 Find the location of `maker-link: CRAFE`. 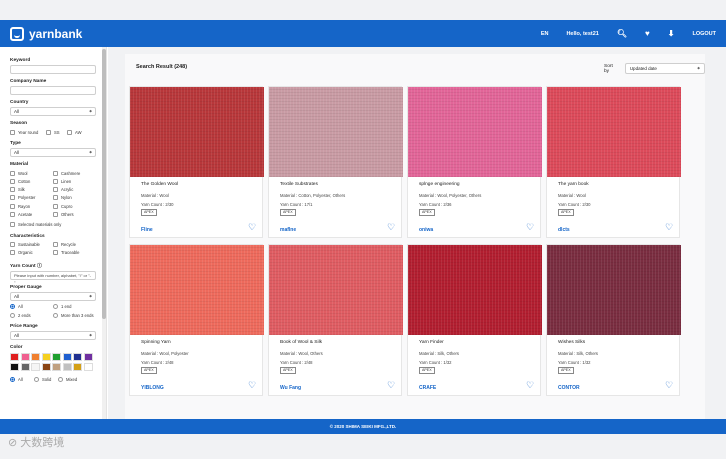

maker-link: CRAFE is located at coordinates (427, 388).